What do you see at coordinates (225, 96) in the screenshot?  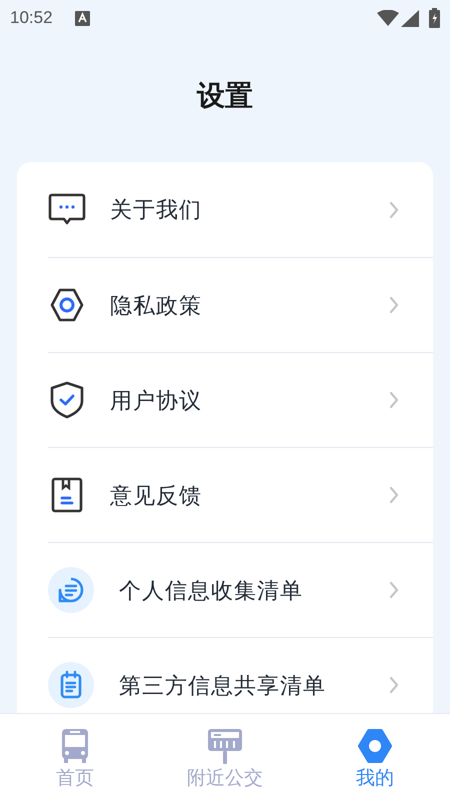 I see `page-title: 设置` at bounding box center [225, 96].